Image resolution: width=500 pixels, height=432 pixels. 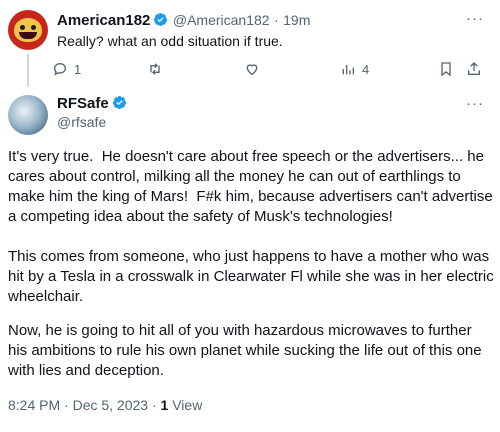 I want to click on reply-count: 1, so click(x=78, y=69).